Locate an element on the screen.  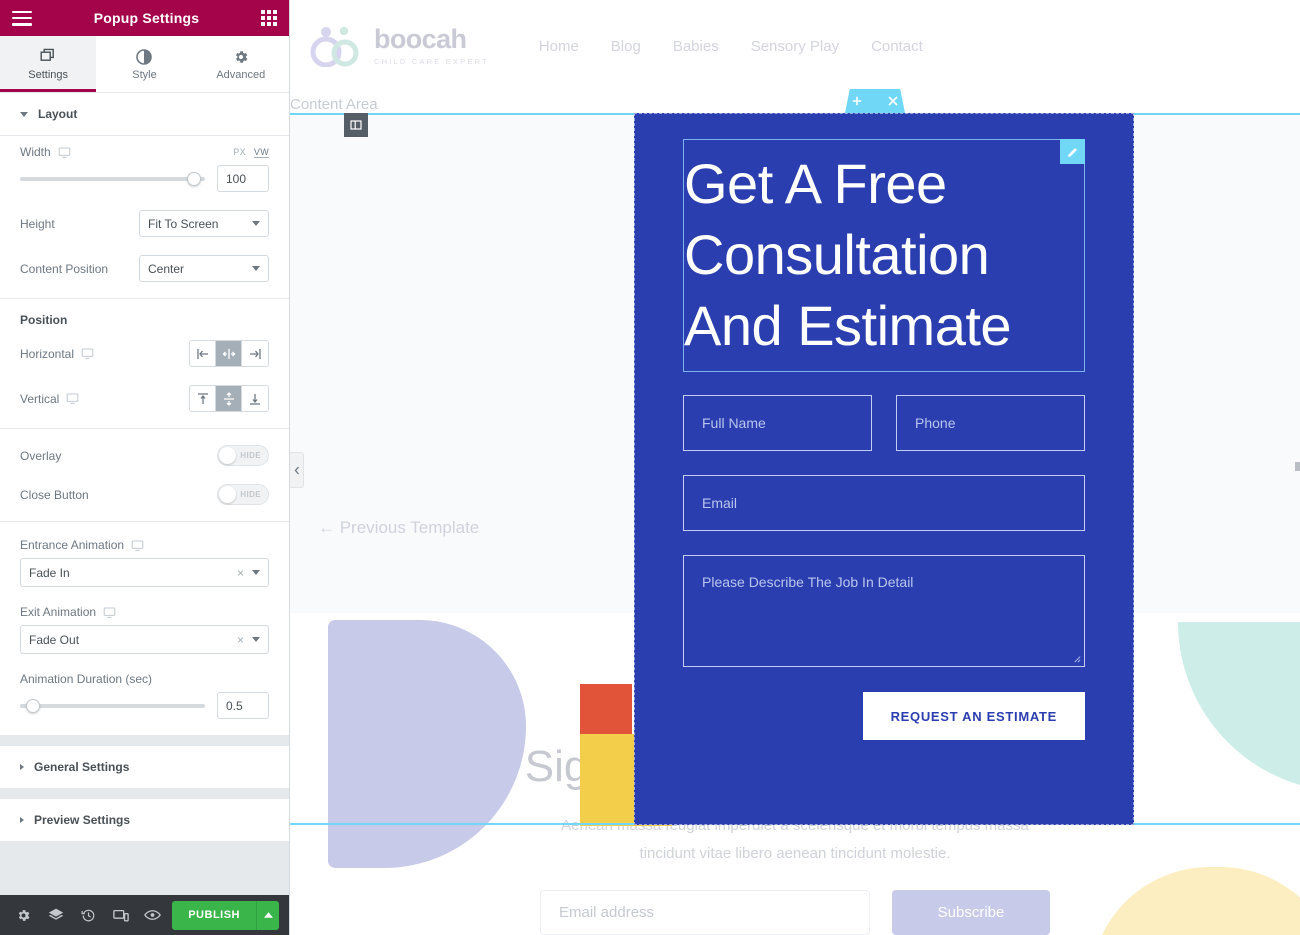
section-edit-handle is located at coordinates (875, 101).